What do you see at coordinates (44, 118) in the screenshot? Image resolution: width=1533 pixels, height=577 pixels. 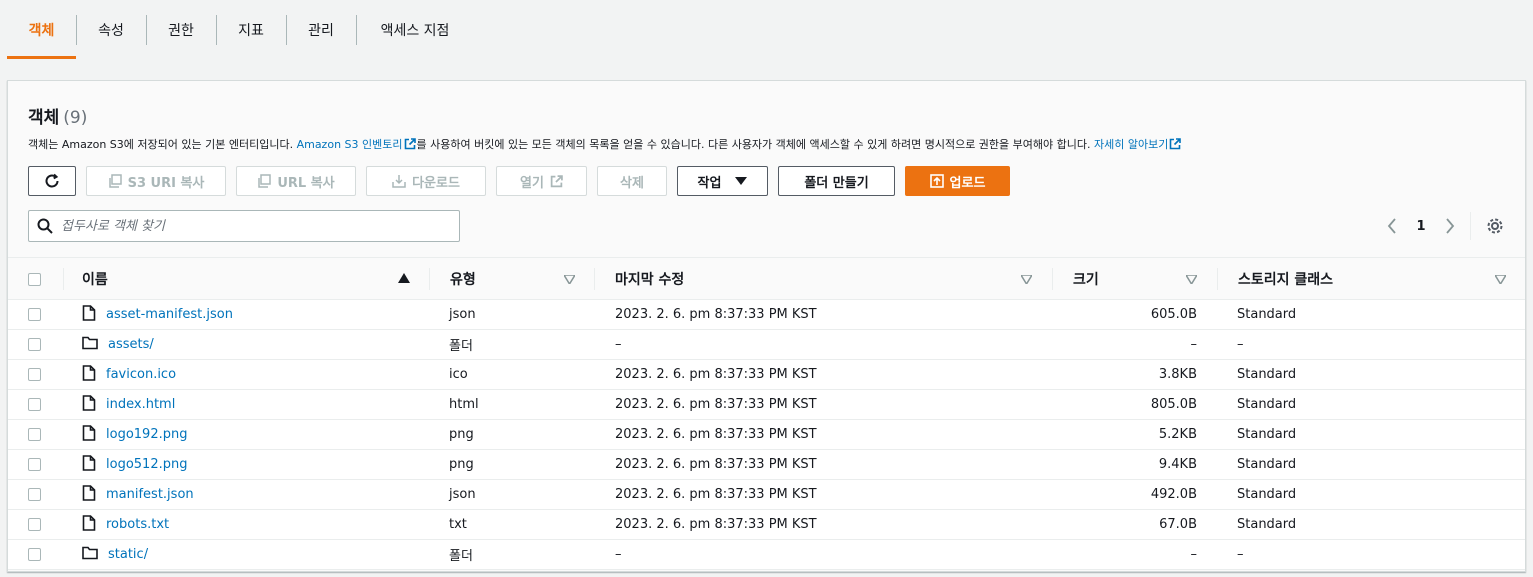 I see `panel-title-text: 객체` at bounding box center [44, 118].